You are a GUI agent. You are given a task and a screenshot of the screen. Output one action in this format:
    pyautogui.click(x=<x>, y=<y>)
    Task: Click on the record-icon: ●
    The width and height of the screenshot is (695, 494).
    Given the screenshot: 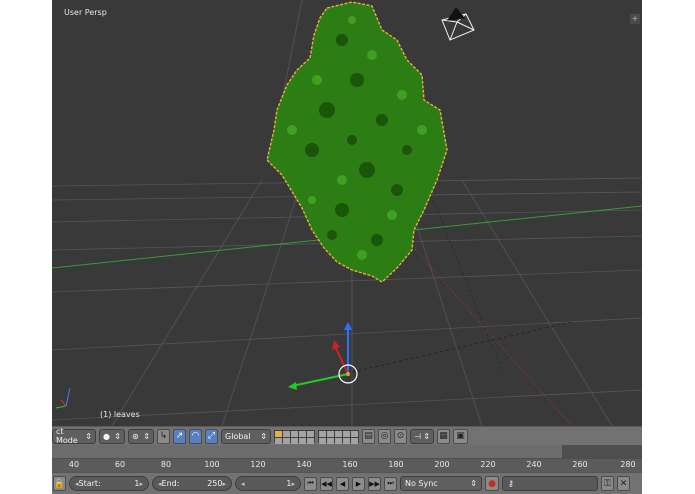 What is the action you would take?
    pyautogui.click(x=492, y=483)
    